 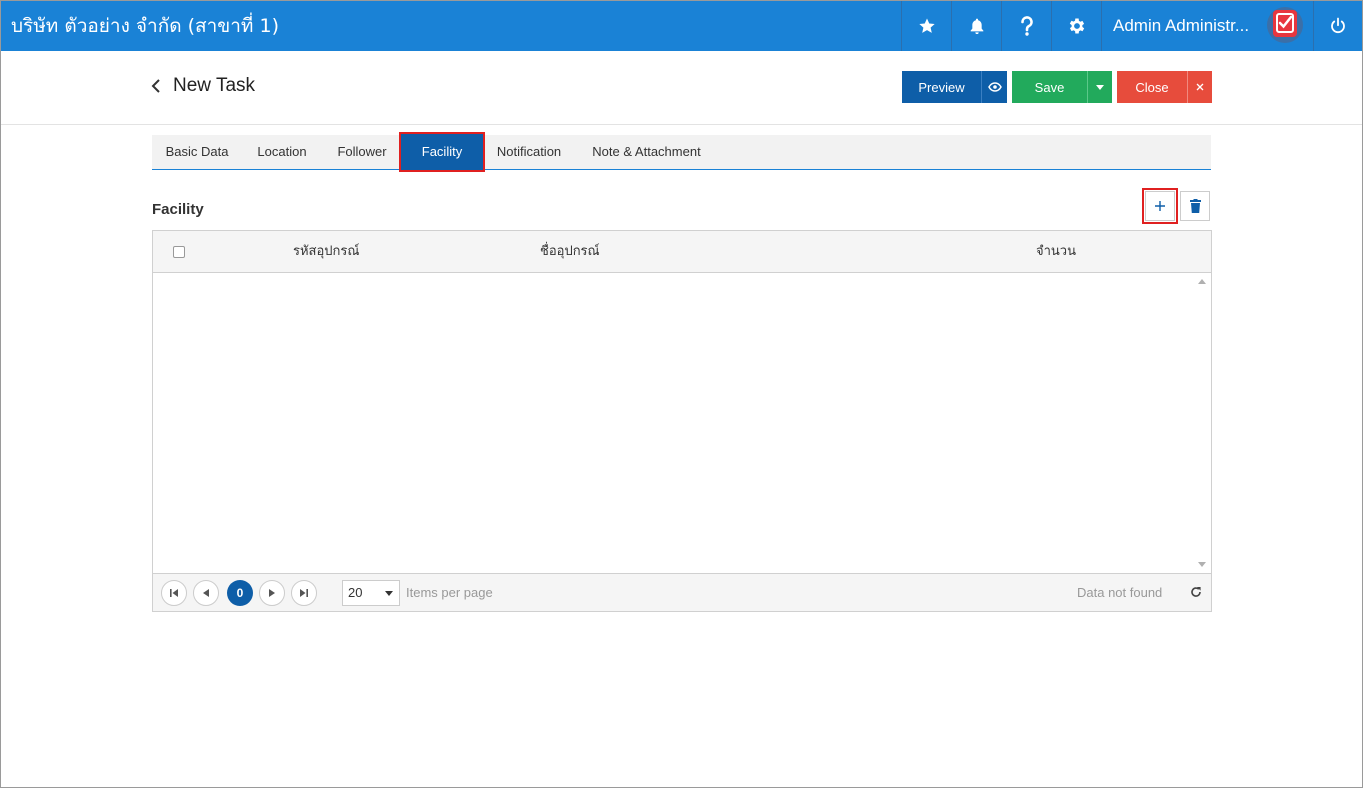 I want to click on settings-button, so click(x=1076, y=26).